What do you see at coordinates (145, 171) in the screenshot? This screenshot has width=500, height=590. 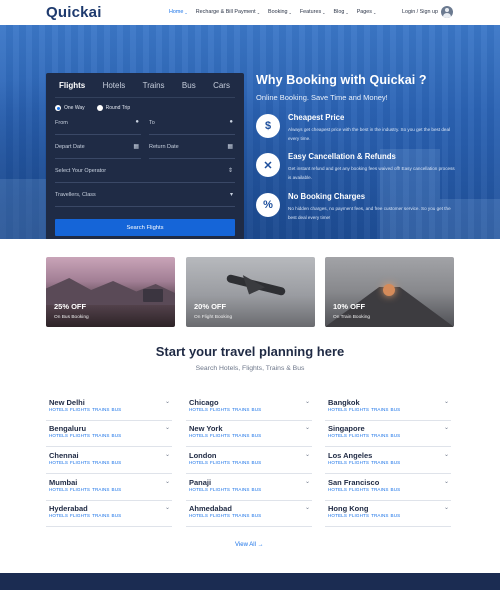 I see `operator-select: Select Your Operator ⇕` at bounding box center [145, 171].